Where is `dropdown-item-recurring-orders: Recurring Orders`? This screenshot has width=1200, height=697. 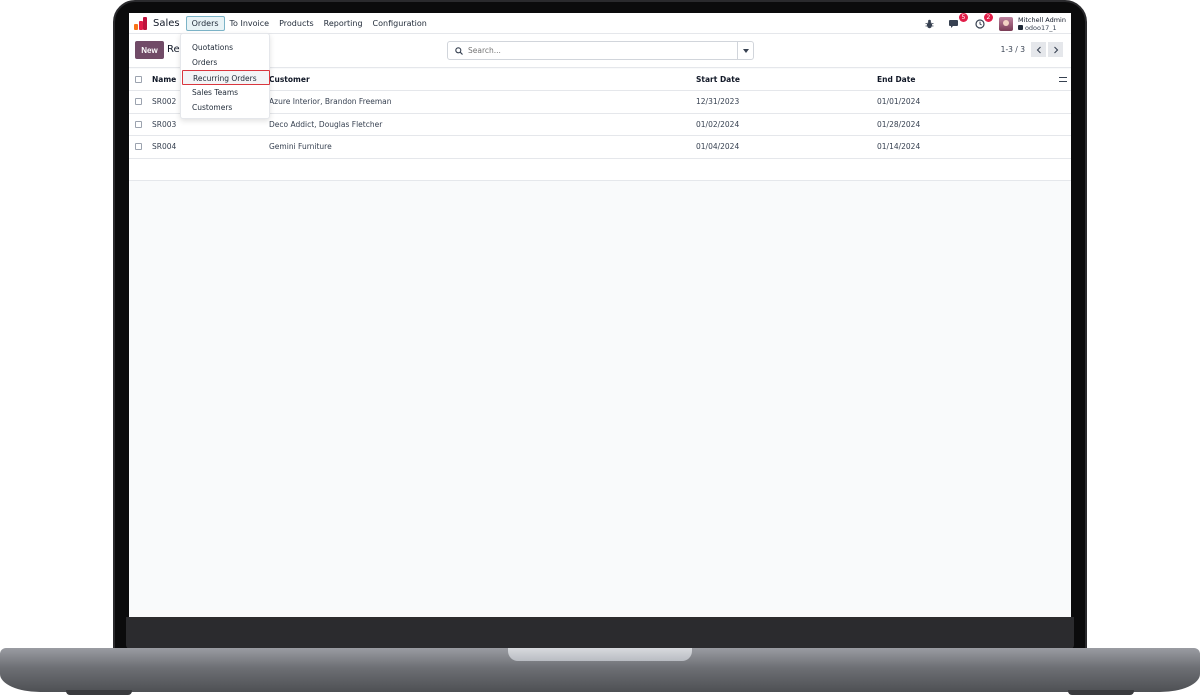
dropdown-item-recurring-orders: Recurring Orders is located at coordinates (226, 77).